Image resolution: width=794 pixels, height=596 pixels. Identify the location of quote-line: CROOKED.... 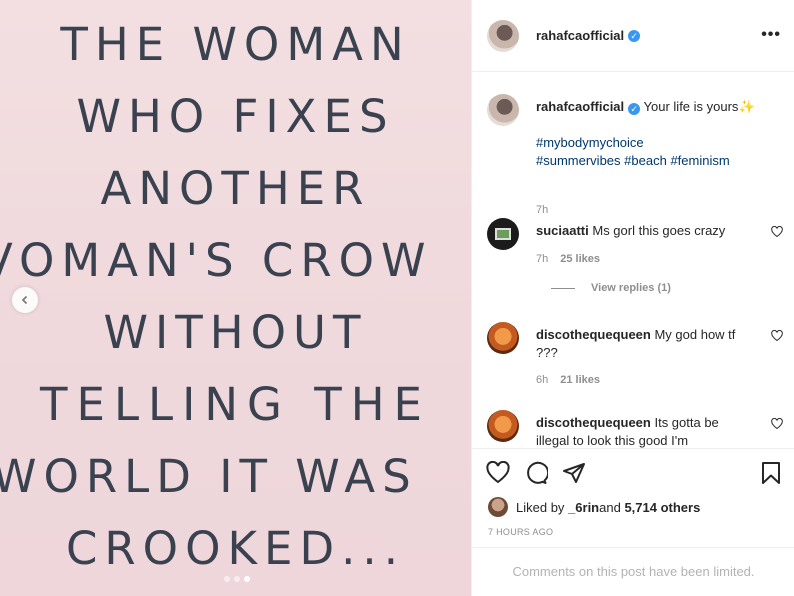
(235, 548).